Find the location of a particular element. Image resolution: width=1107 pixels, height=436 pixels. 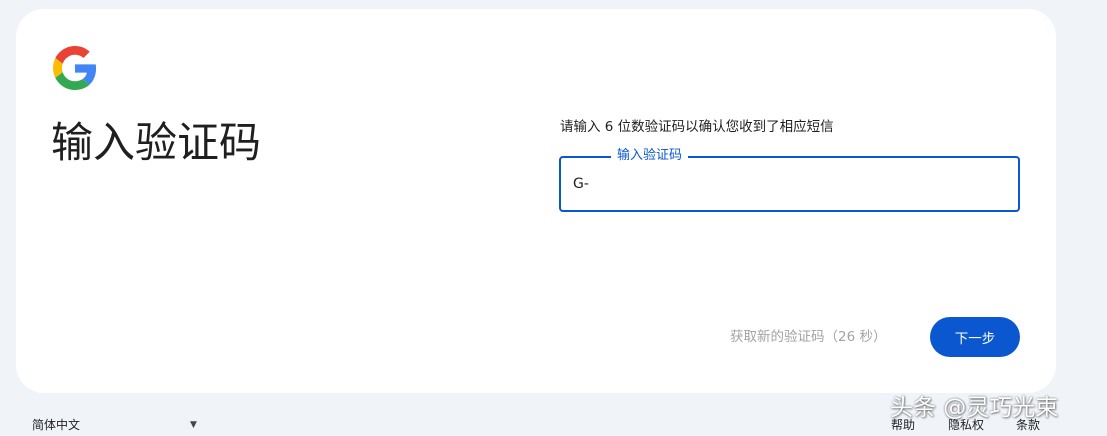

instruction-text: 请输入 6 位数验证码以确认您收到了相应短信 is located at coordinates (697, 127).